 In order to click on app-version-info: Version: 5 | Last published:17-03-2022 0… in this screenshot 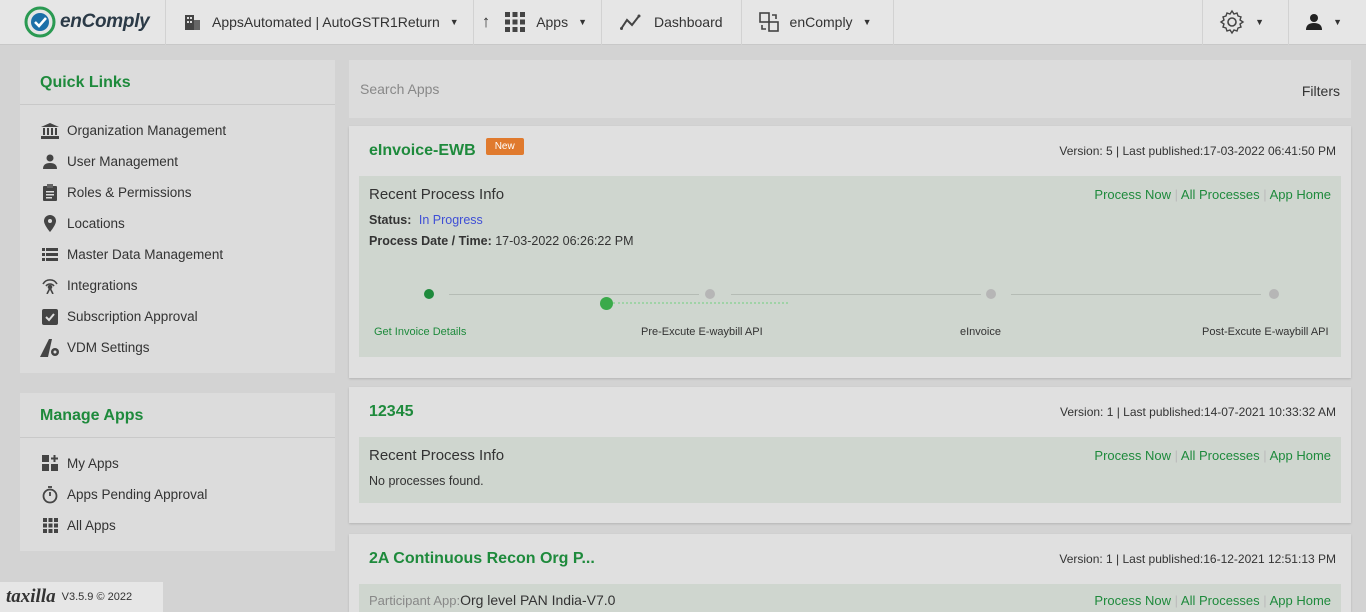, I will do `click(1197, 151)`.